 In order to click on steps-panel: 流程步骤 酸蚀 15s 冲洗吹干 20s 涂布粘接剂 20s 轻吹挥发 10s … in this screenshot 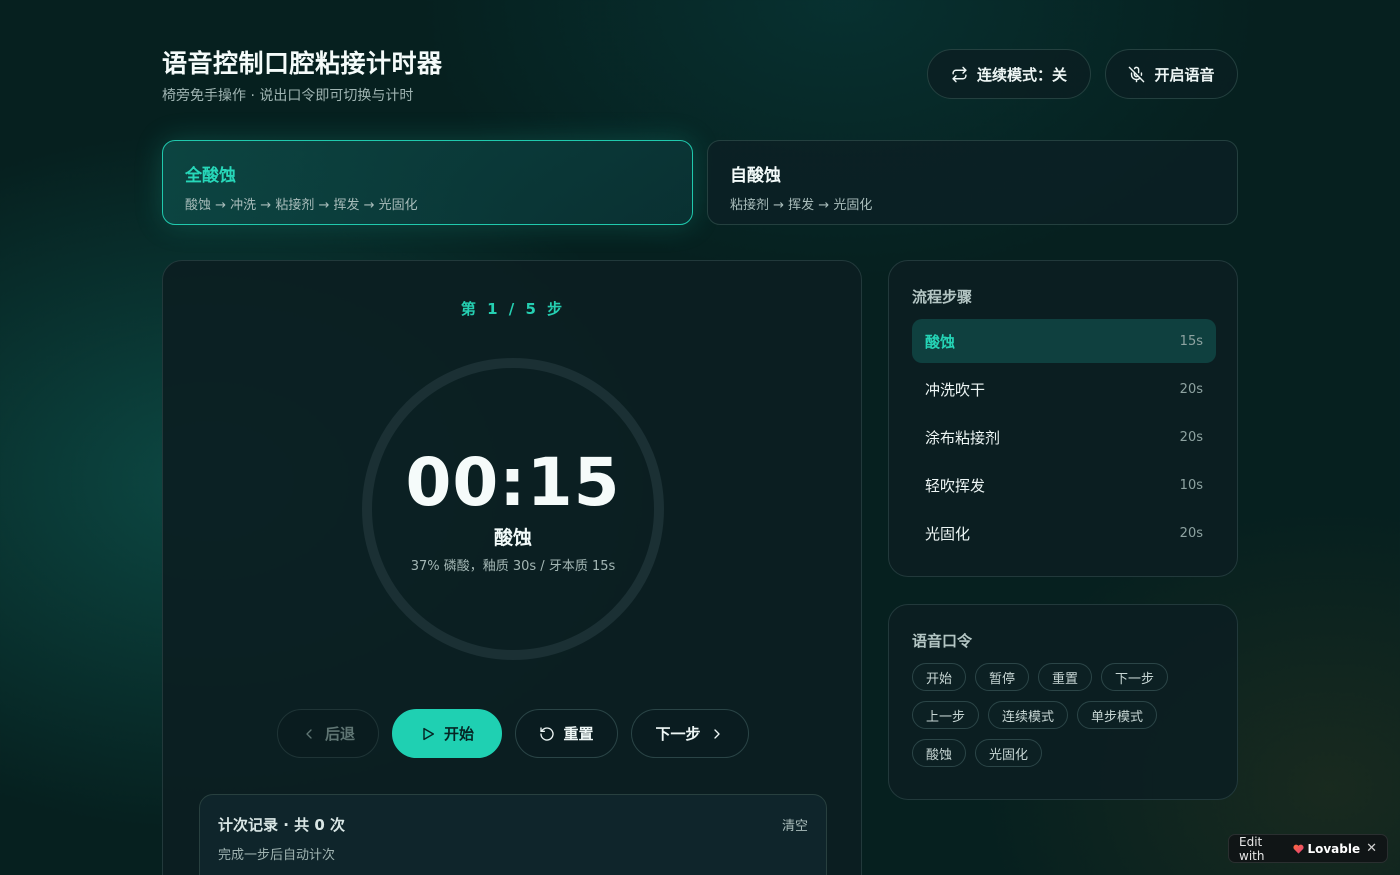, I will do `click(1063, 418)`.